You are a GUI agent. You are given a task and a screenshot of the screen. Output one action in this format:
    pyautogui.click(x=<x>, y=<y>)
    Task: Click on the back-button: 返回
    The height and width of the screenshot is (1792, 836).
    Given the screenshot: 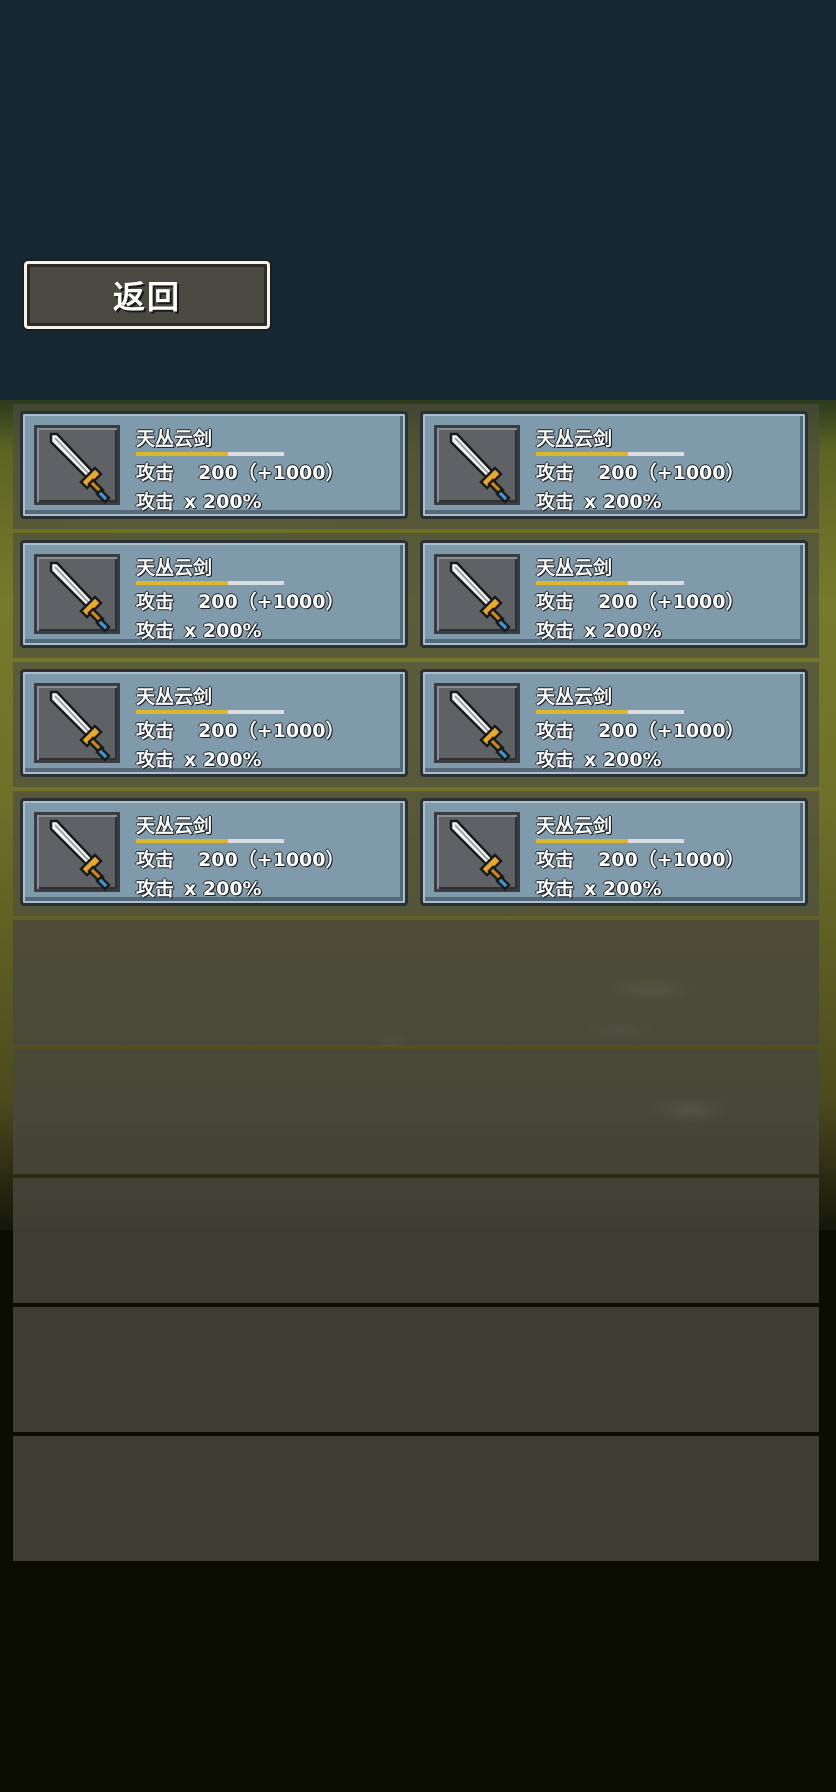 What is the action you would take?
    pyautogui.click(x=147, y=295)
    